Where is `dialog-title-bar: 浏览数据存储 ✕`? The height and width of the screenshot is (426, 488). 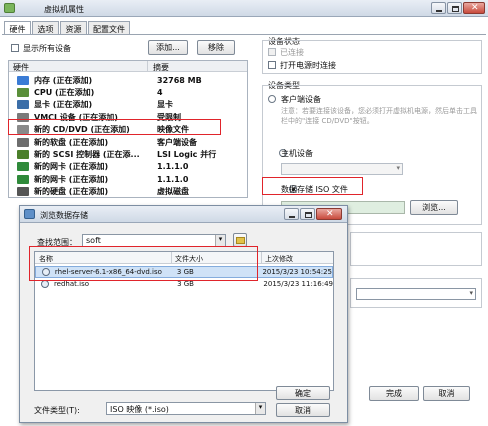 dialog-title-bar: 浏览数据存储 ✕ is located at coordinates (183, 214).